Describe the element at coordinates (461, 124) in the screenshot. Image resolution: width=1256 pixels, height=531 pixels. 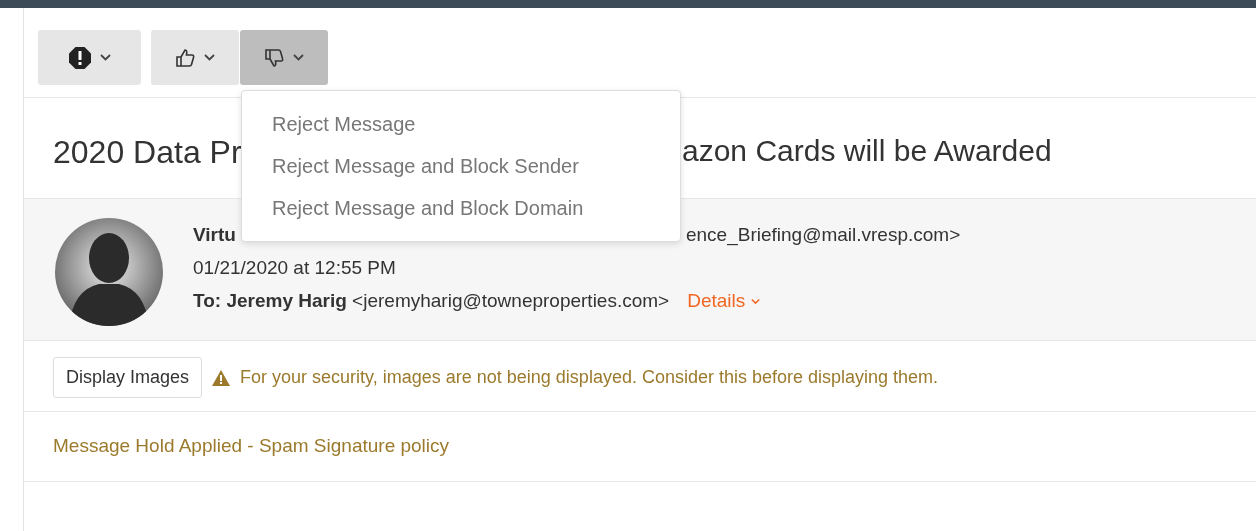
I see `menu-item: Reject Message` at that location.